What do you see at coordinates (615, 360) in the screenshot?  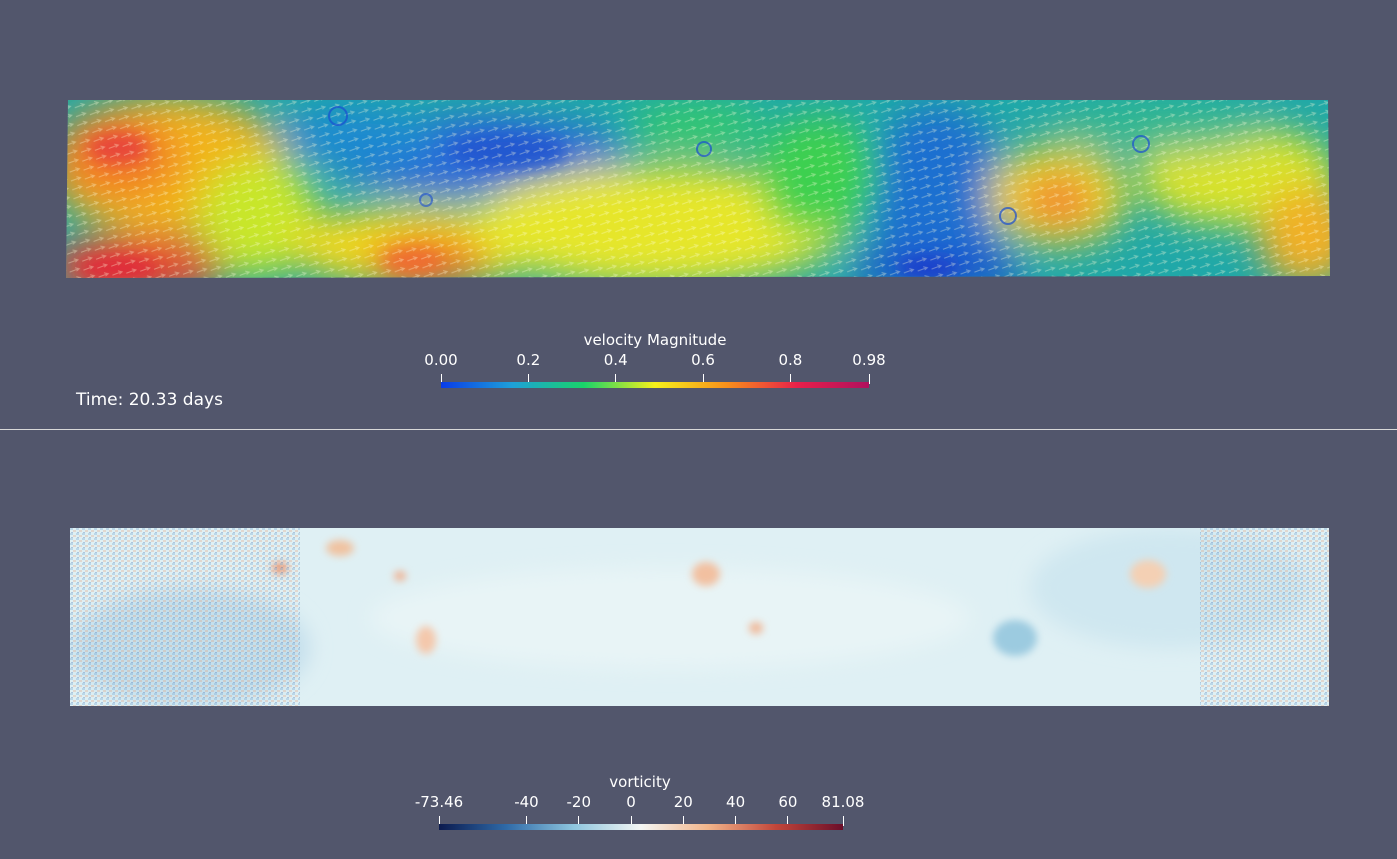 I see `velocity-tick-label: 0.4` at bounding box center [615, 360].